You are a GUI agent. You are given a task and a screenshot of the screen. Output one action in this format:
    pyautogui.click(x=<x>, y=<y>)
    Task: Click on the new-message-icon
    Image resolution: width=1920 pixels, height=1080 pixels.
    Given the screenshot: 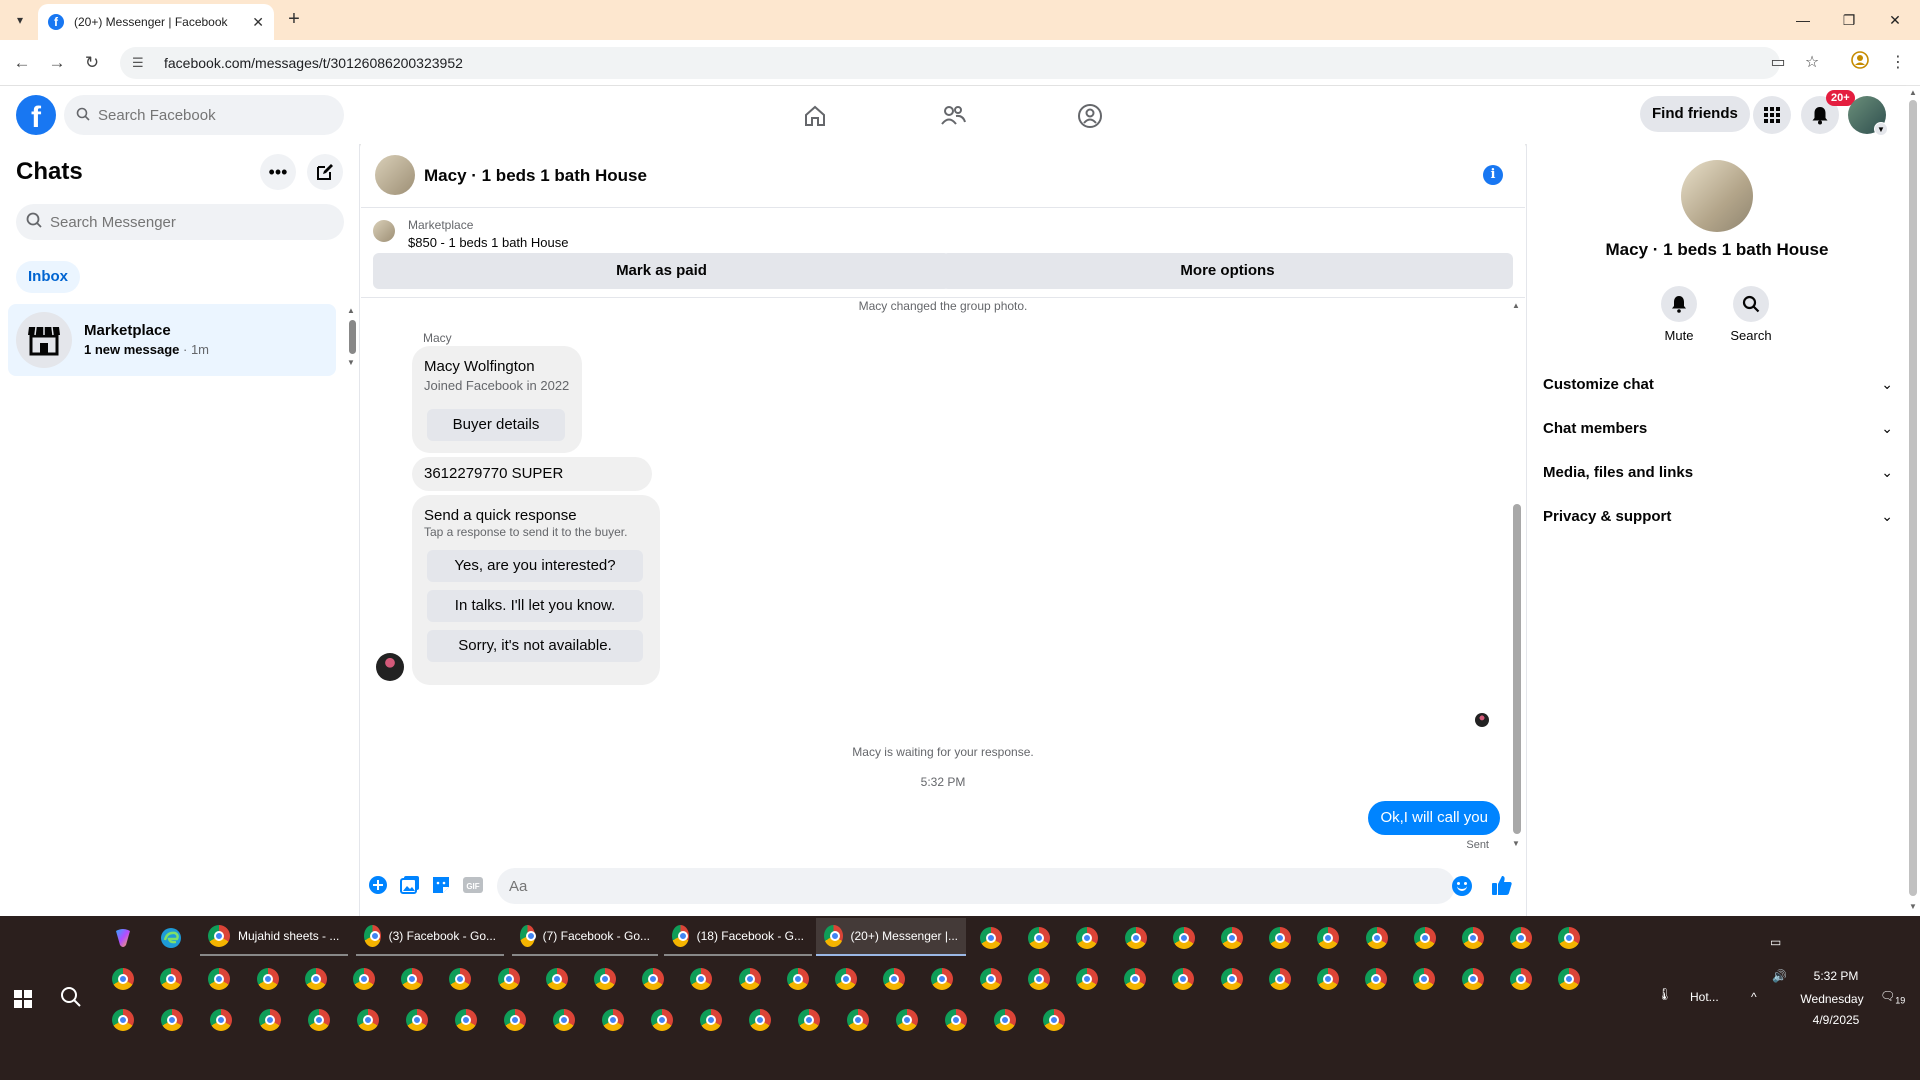 What is the action you would take?
    pyautogui.click(x=325, y=172)
    